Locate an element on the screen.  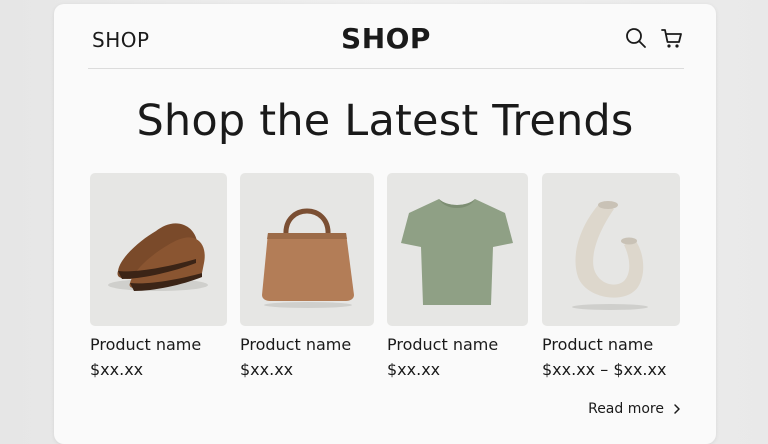
product-image-shoes is located at coordinates (158, 249).